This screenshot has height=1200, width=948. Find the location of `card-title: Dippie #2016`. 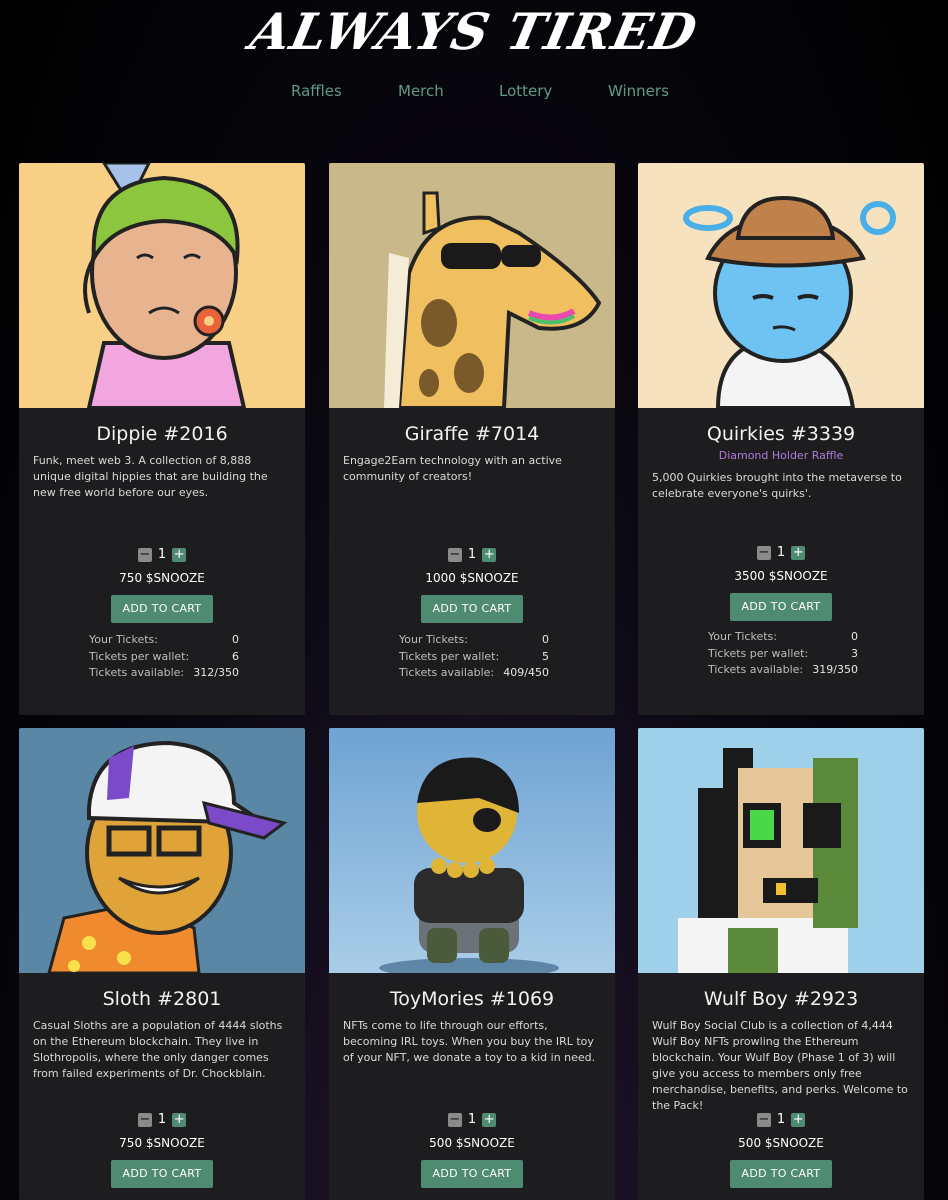

card-title: Dippie #2016 is located at coordinates (162, 434).